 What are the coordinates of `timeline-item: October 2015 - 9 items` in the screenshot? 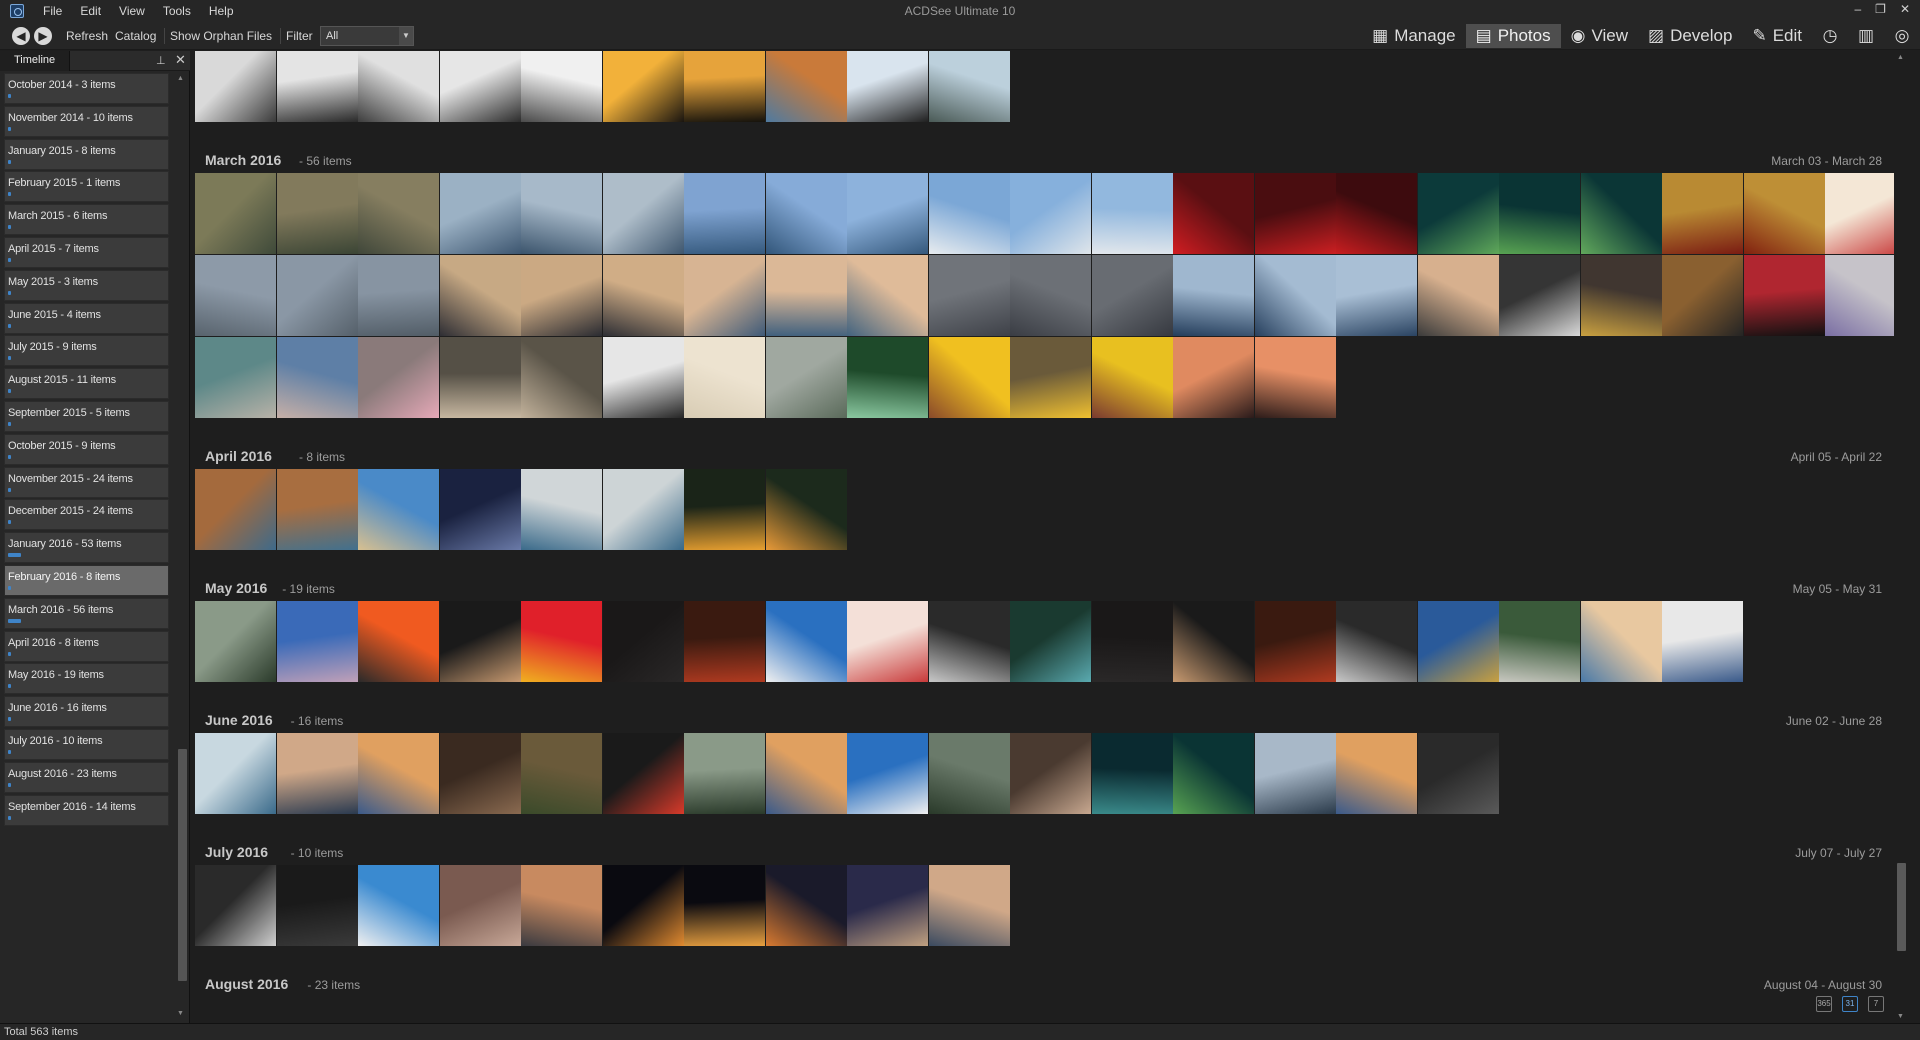 It's located at (86, 449).